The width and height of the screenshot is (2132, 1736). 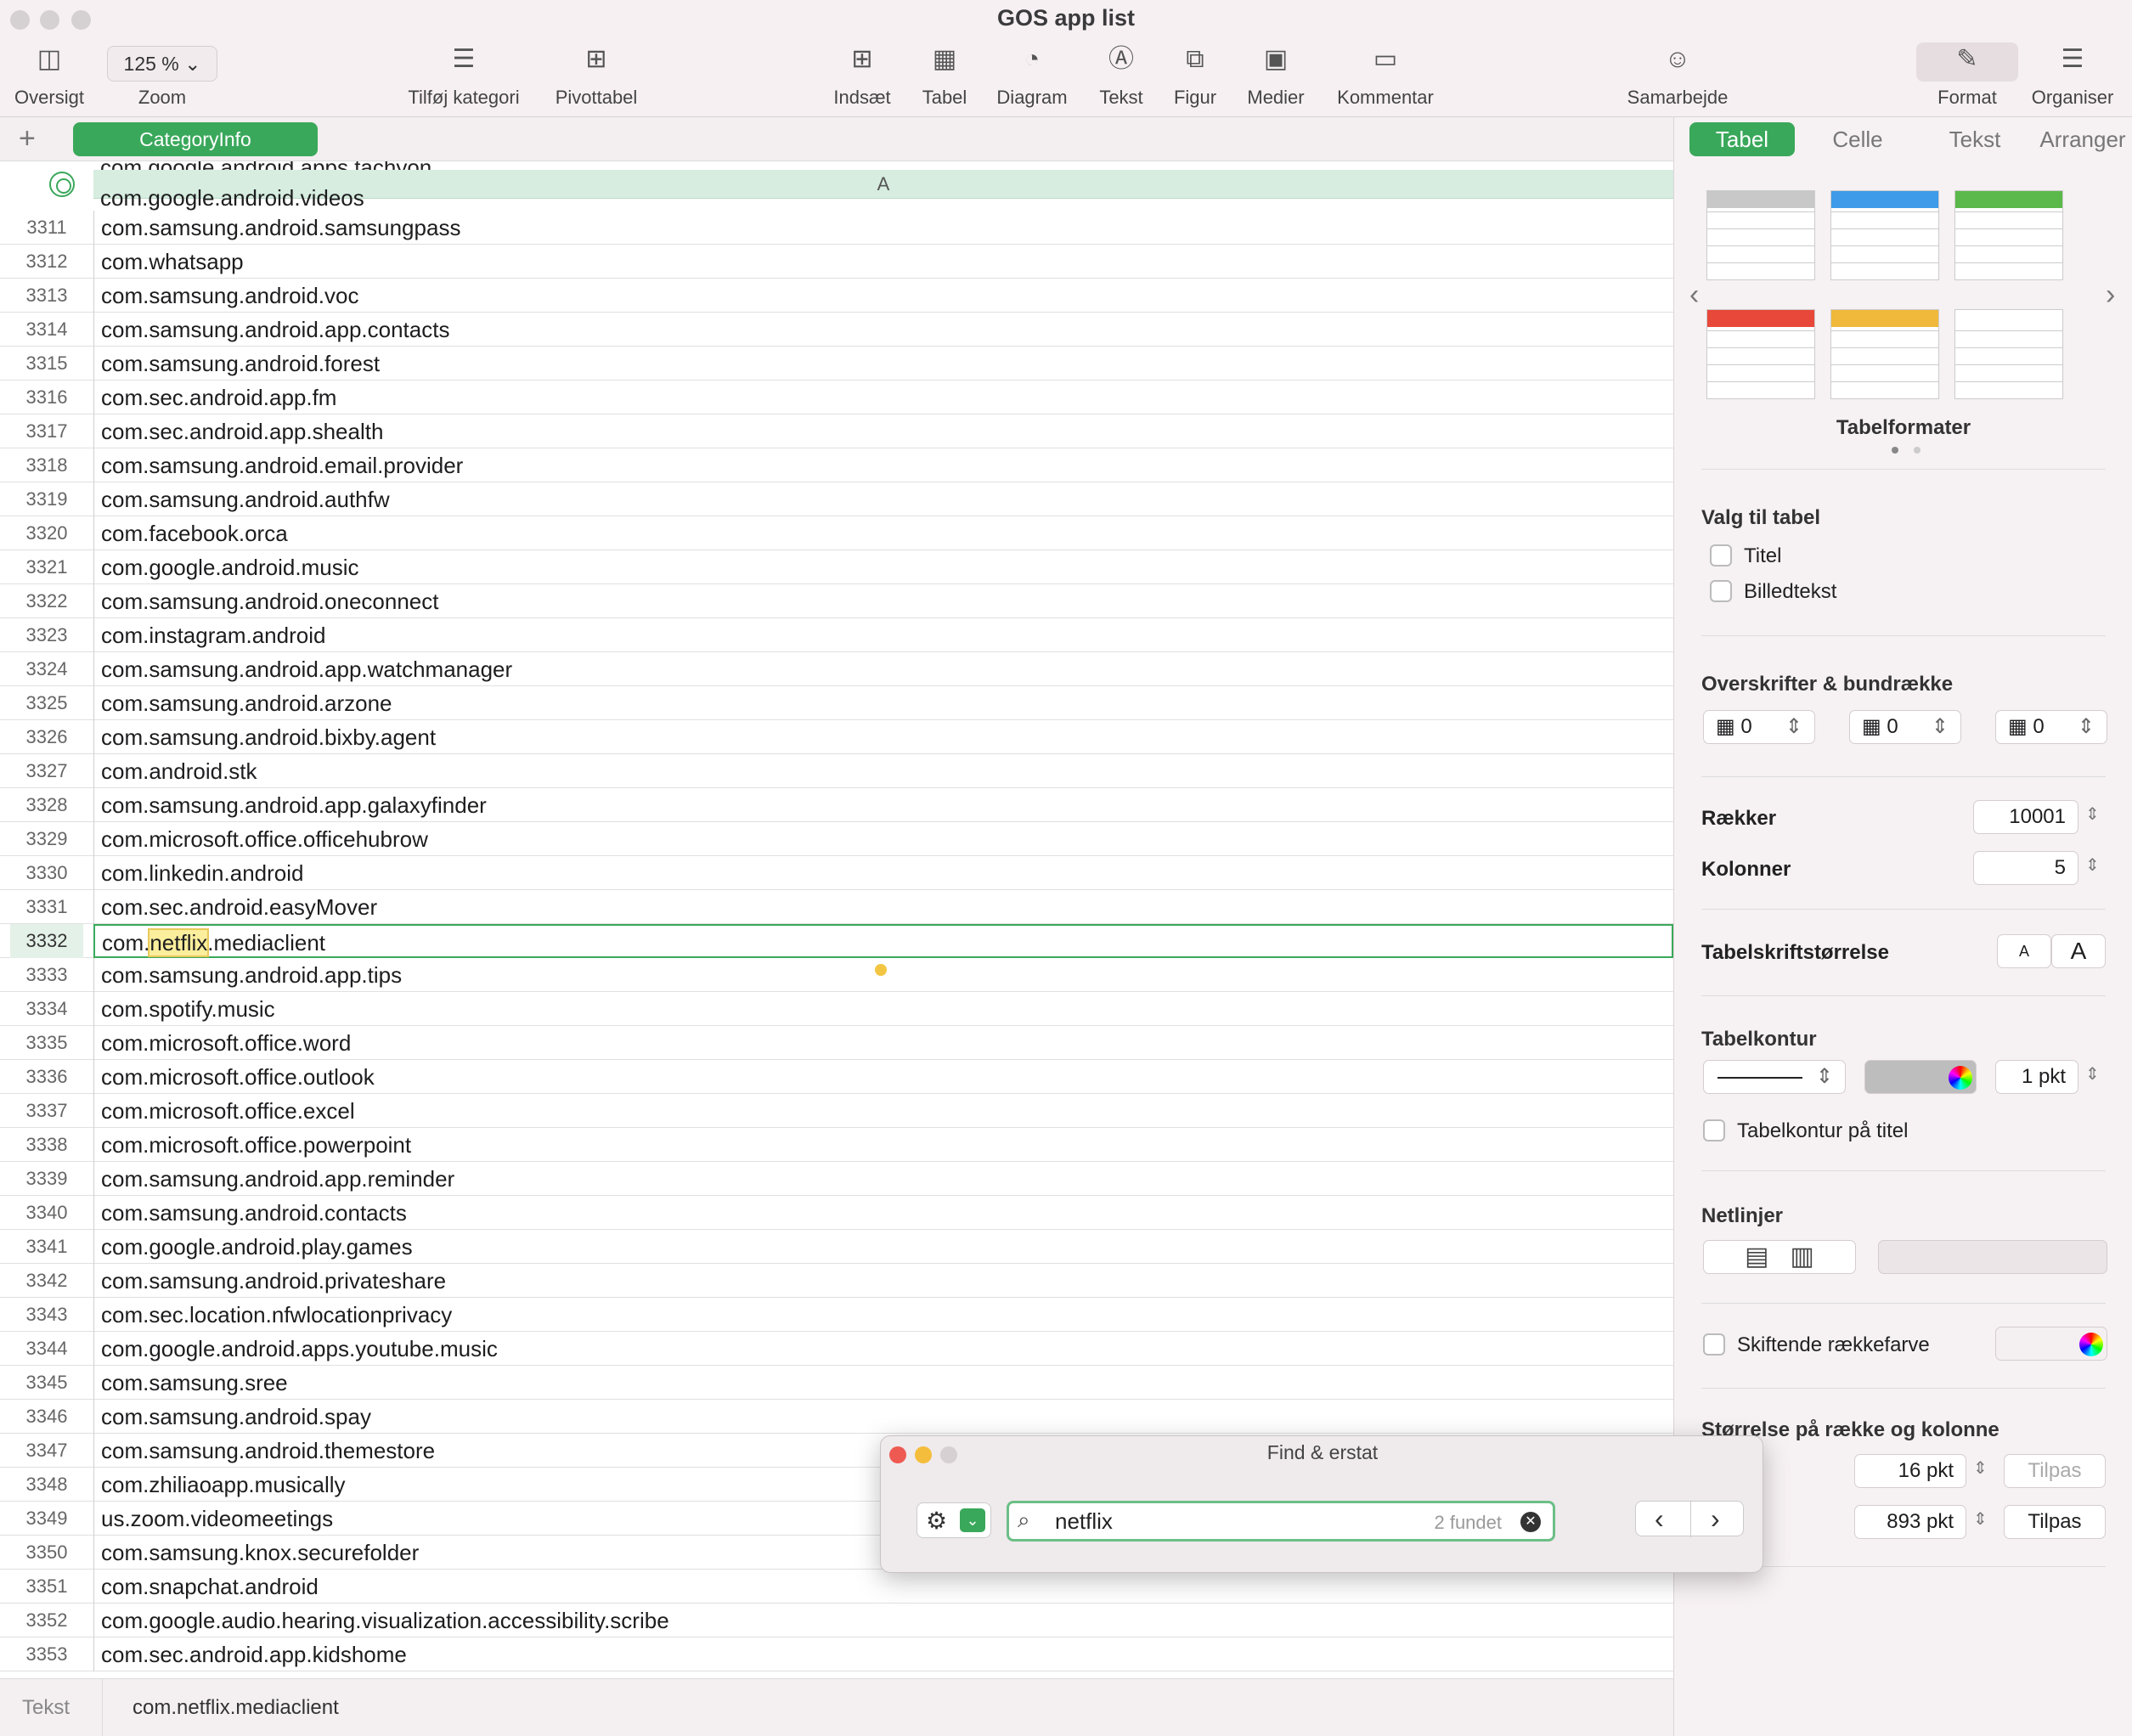 I want to click on tilpas-col-button: Tilpas, so click(x=2055, y=1522).